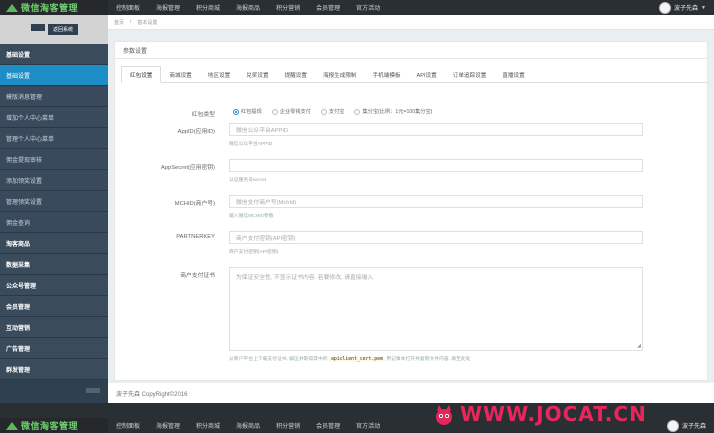  What do you see at coordinates (436, 237) in the screenshot?
I see `partnerkey-input: 商户支付密钥(API密钥)` at bounding box center [436, 237].